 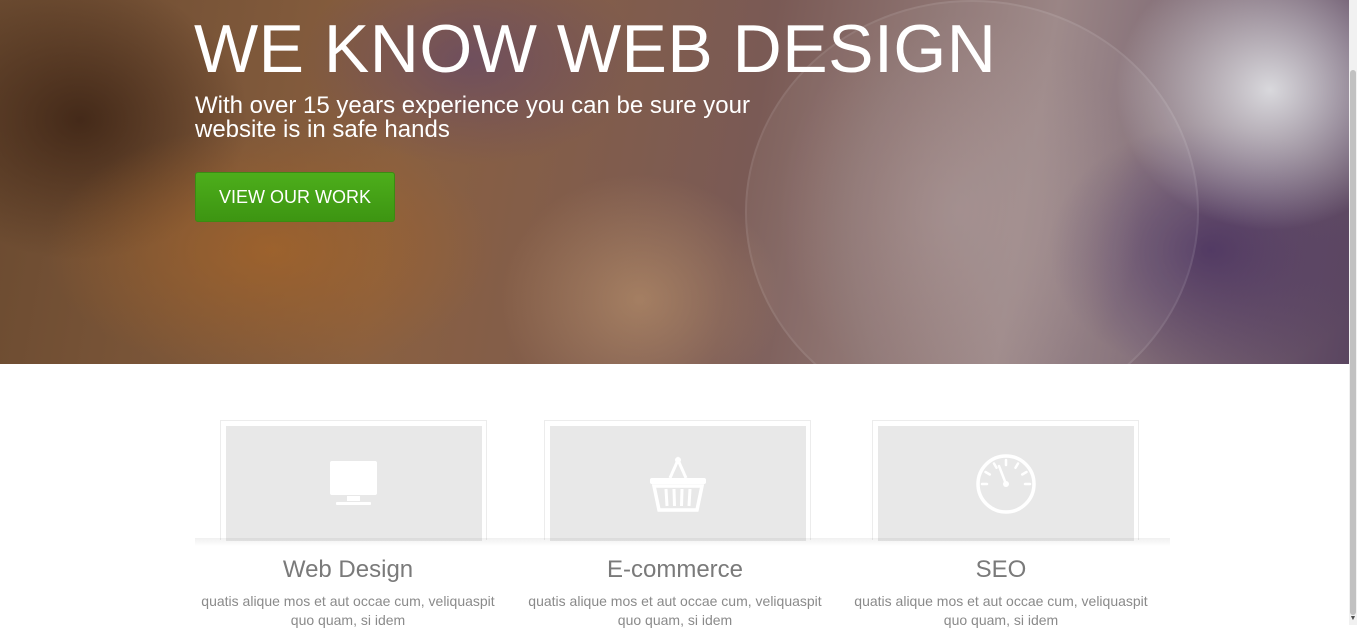 I want to click on service-card-web-design, so click(x=353, y=480).